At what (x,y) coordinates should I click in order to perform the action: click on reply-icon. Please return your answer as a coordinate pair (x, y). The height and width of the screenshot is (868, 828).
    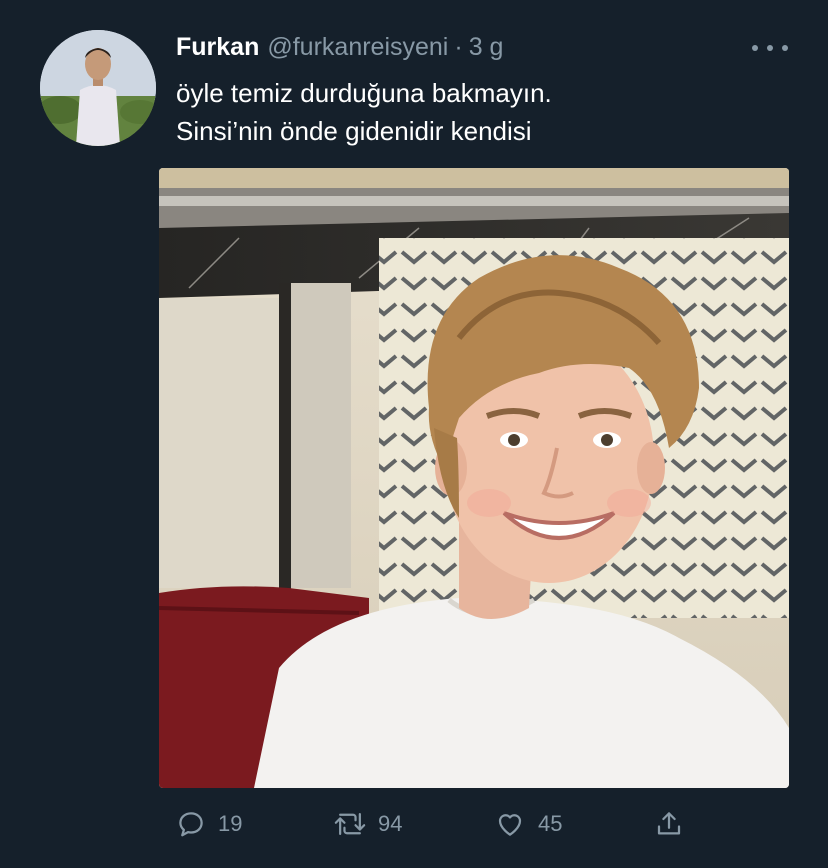
    Looking at the image, I should click on (191, 824).